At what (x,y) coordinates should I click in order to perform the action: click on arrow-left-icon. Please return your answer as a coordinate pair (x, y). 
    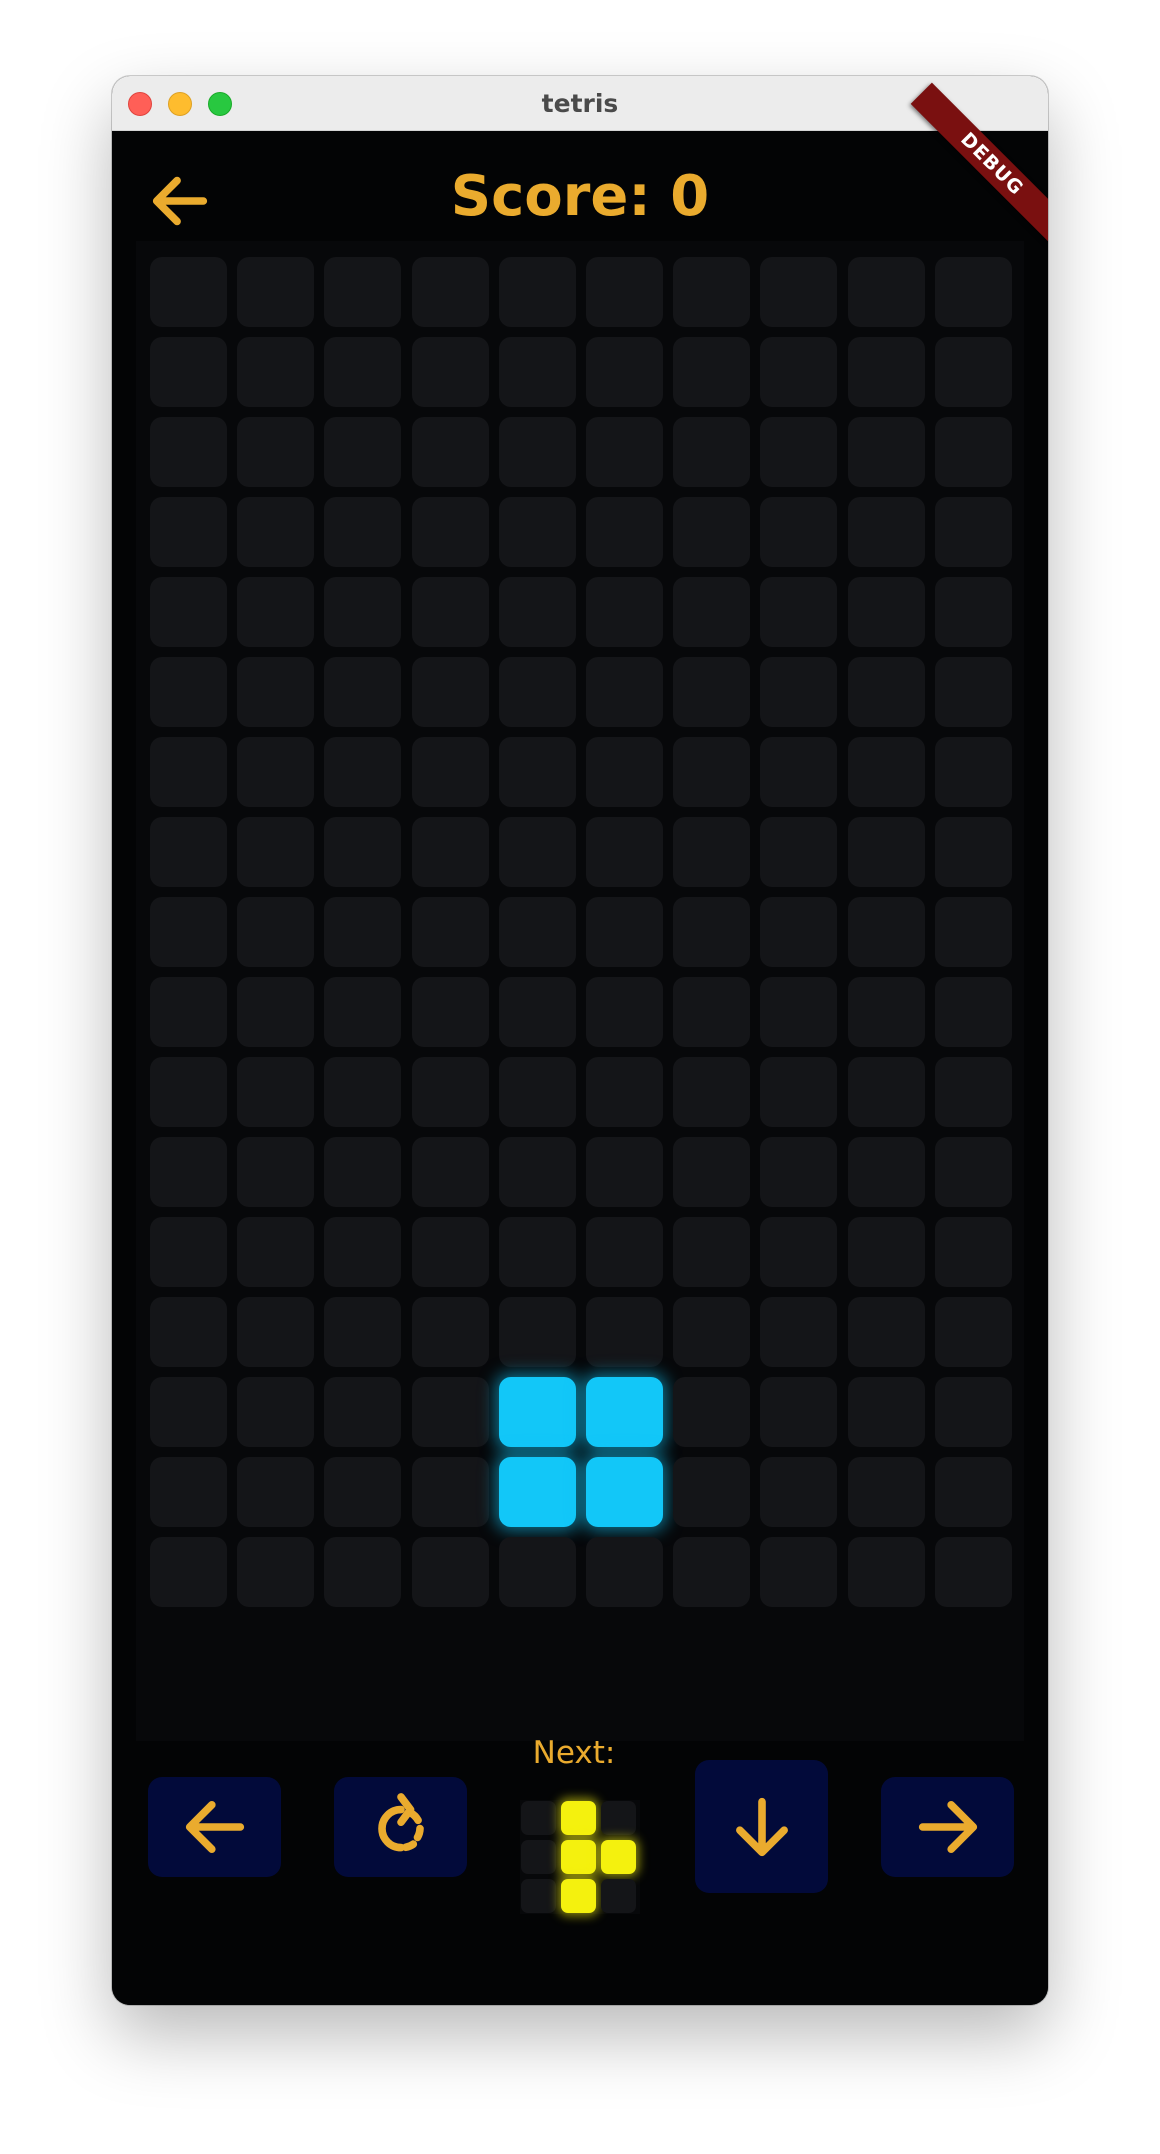
    Looking at the image, I should click on (214, 1827).